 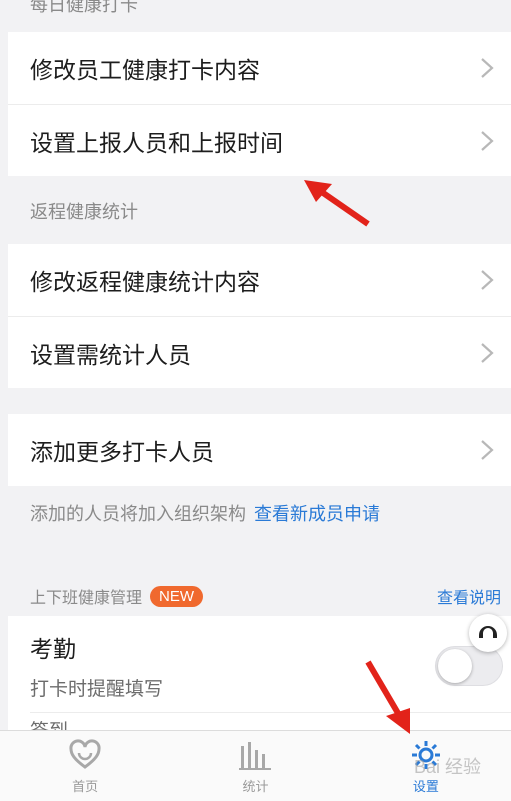 What do you see at coordinates (110, 355) in the screenshot?
I see `row-label: 设置需统计人员` at bounding box center [110, 355].